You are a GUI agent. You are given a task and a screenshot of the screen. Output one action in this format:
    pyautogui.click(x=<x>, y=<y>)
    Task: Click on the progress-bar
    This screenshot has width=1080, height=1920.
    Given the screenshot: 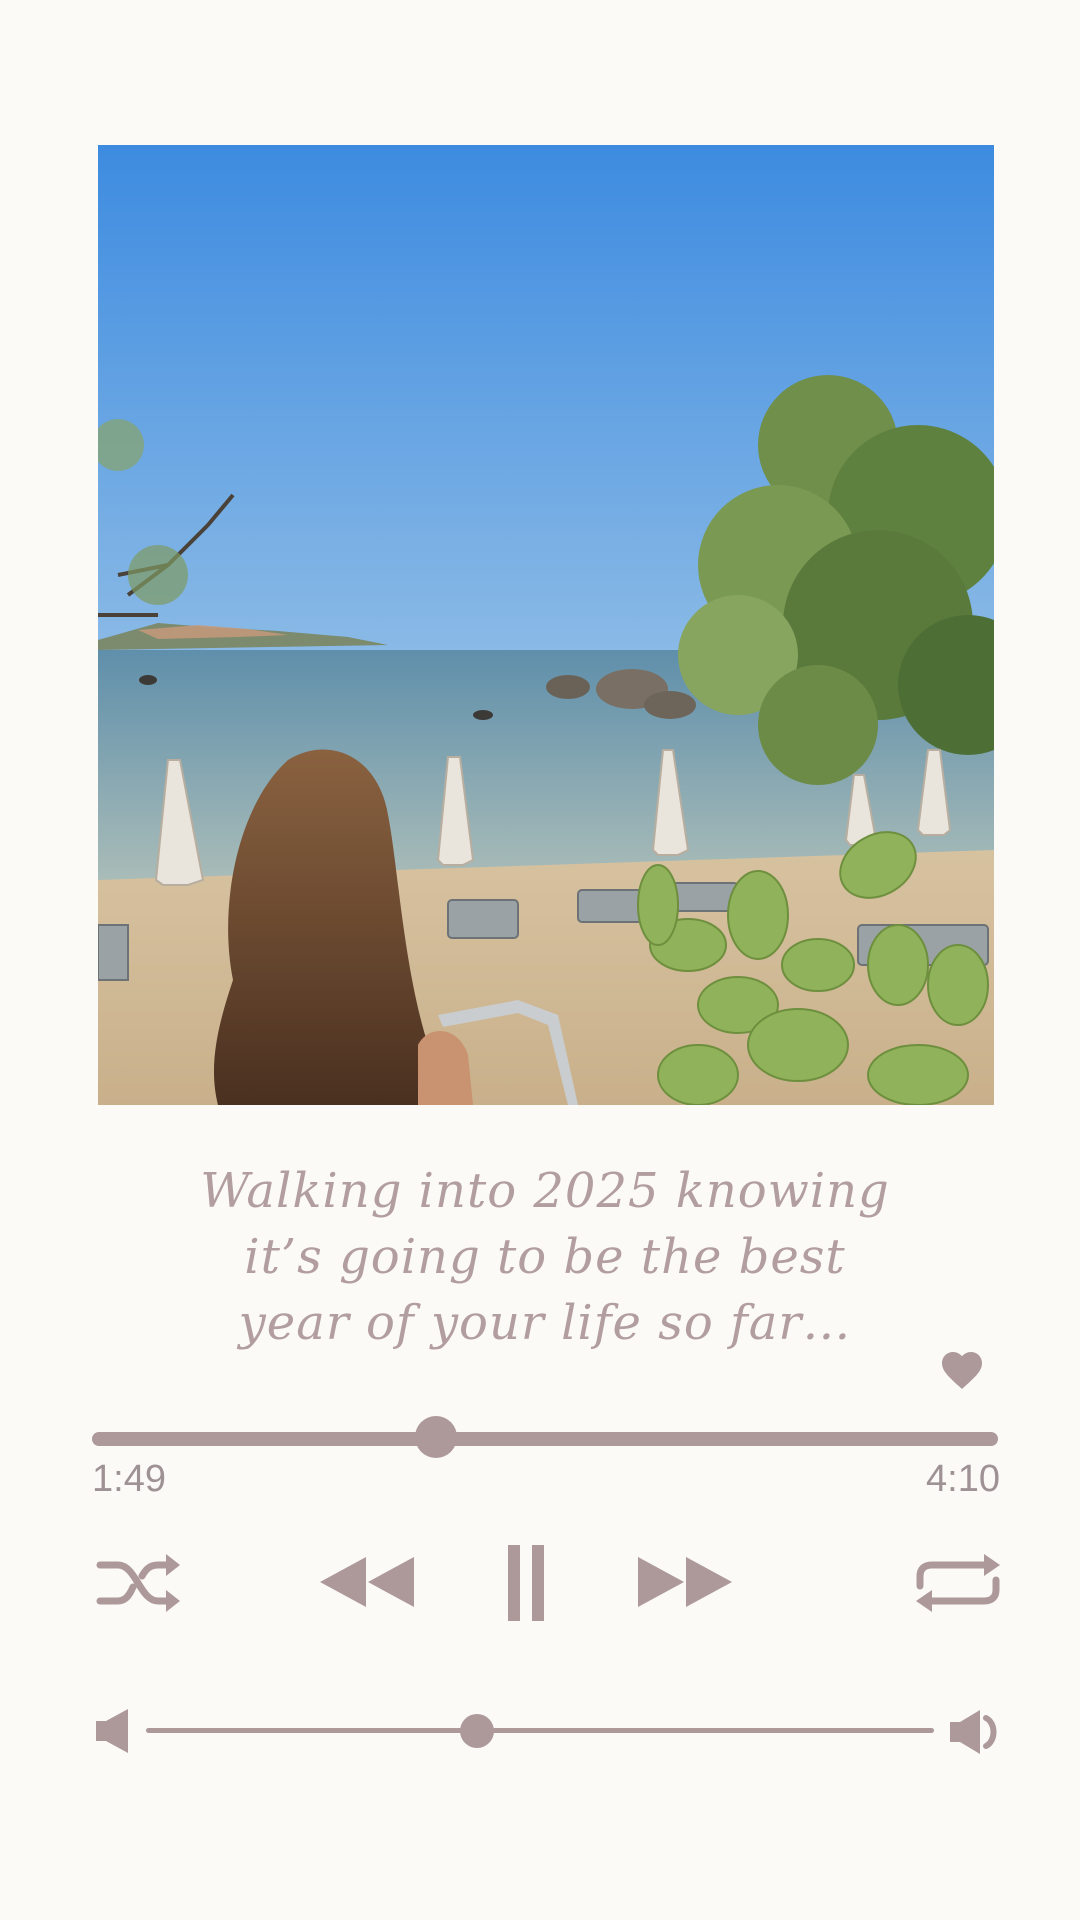 What is the action you would take?
    pyautogui.click(x=545, y=1437)
    